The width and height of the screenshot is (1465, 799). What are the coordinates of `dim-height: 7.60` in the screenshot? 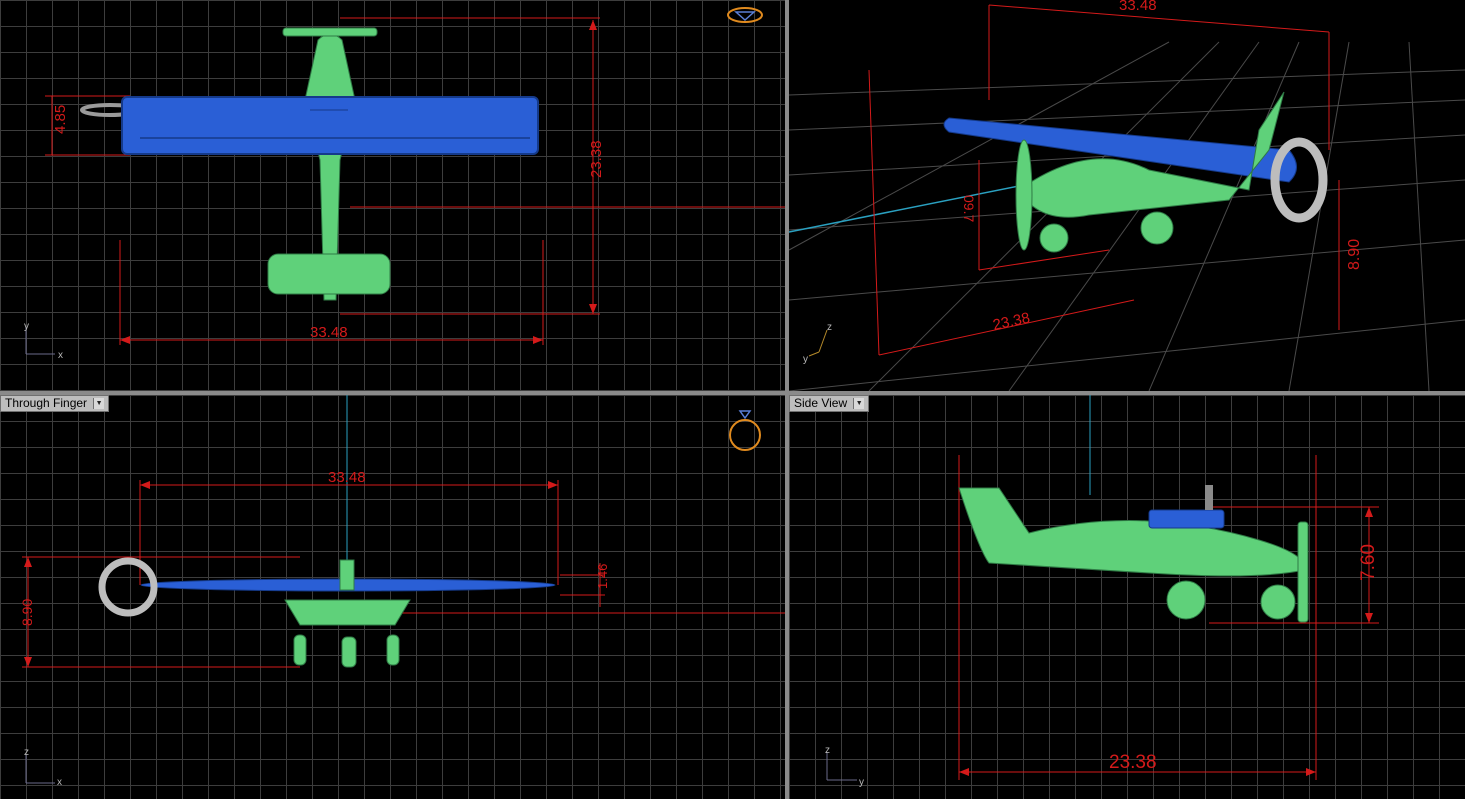 It's located at (1368, 562).